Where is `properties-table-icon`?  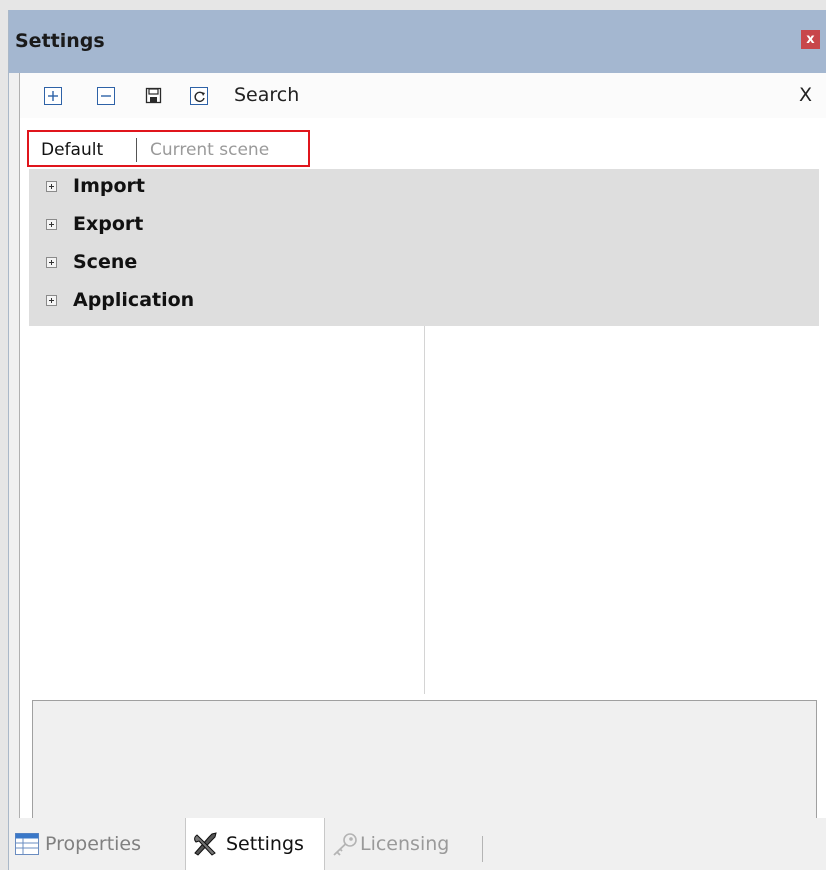
properties-table-icon is located at coordinates (27, 846).